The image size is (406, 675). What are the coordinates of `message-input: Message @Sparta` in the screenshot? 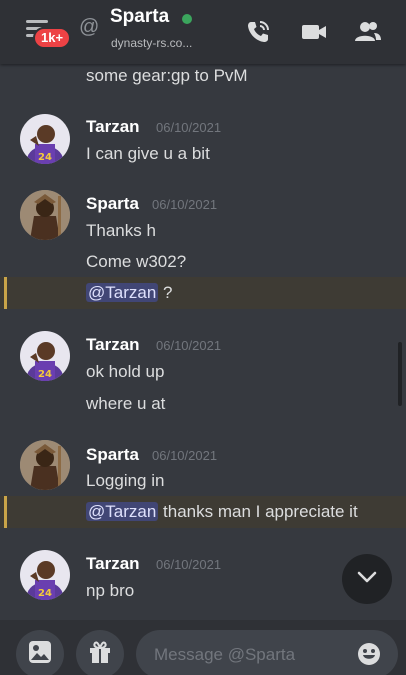 It's located at (267, 652).